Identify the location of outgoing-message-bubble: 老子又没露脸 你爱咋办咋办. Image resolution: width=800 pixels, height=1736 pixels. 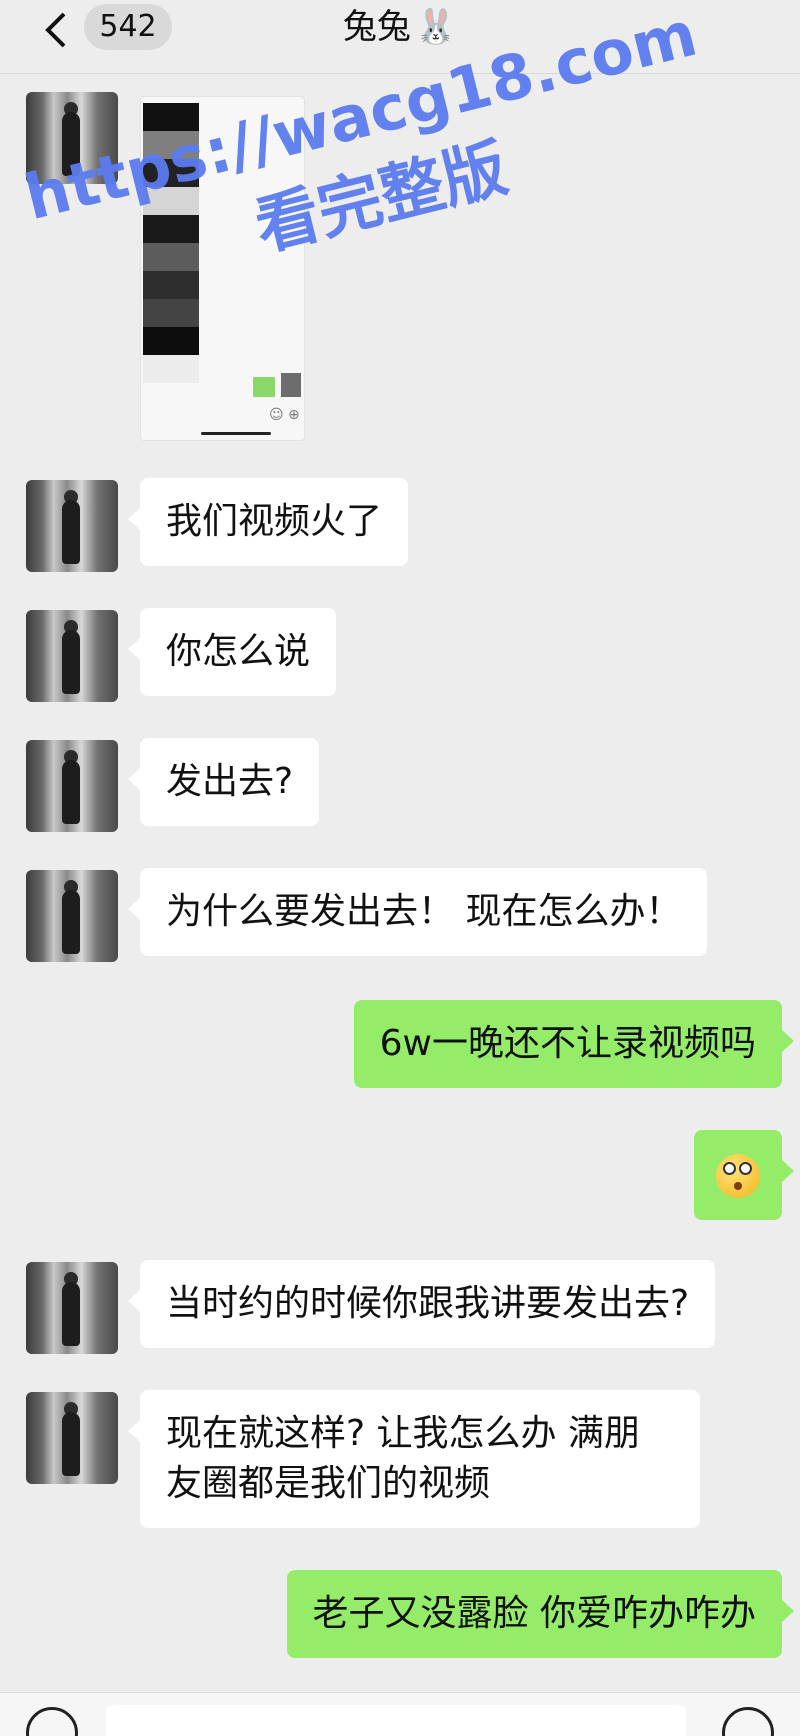
(540, 1614).